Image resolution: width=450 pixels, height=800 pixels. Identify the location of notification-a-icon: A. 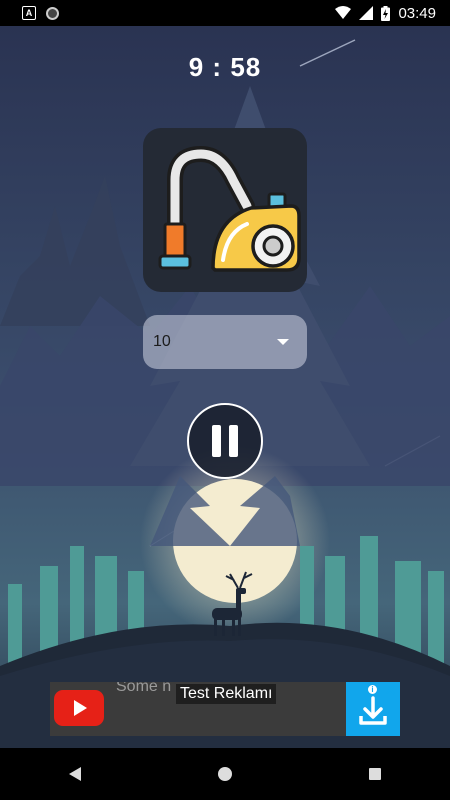
(29, 13).